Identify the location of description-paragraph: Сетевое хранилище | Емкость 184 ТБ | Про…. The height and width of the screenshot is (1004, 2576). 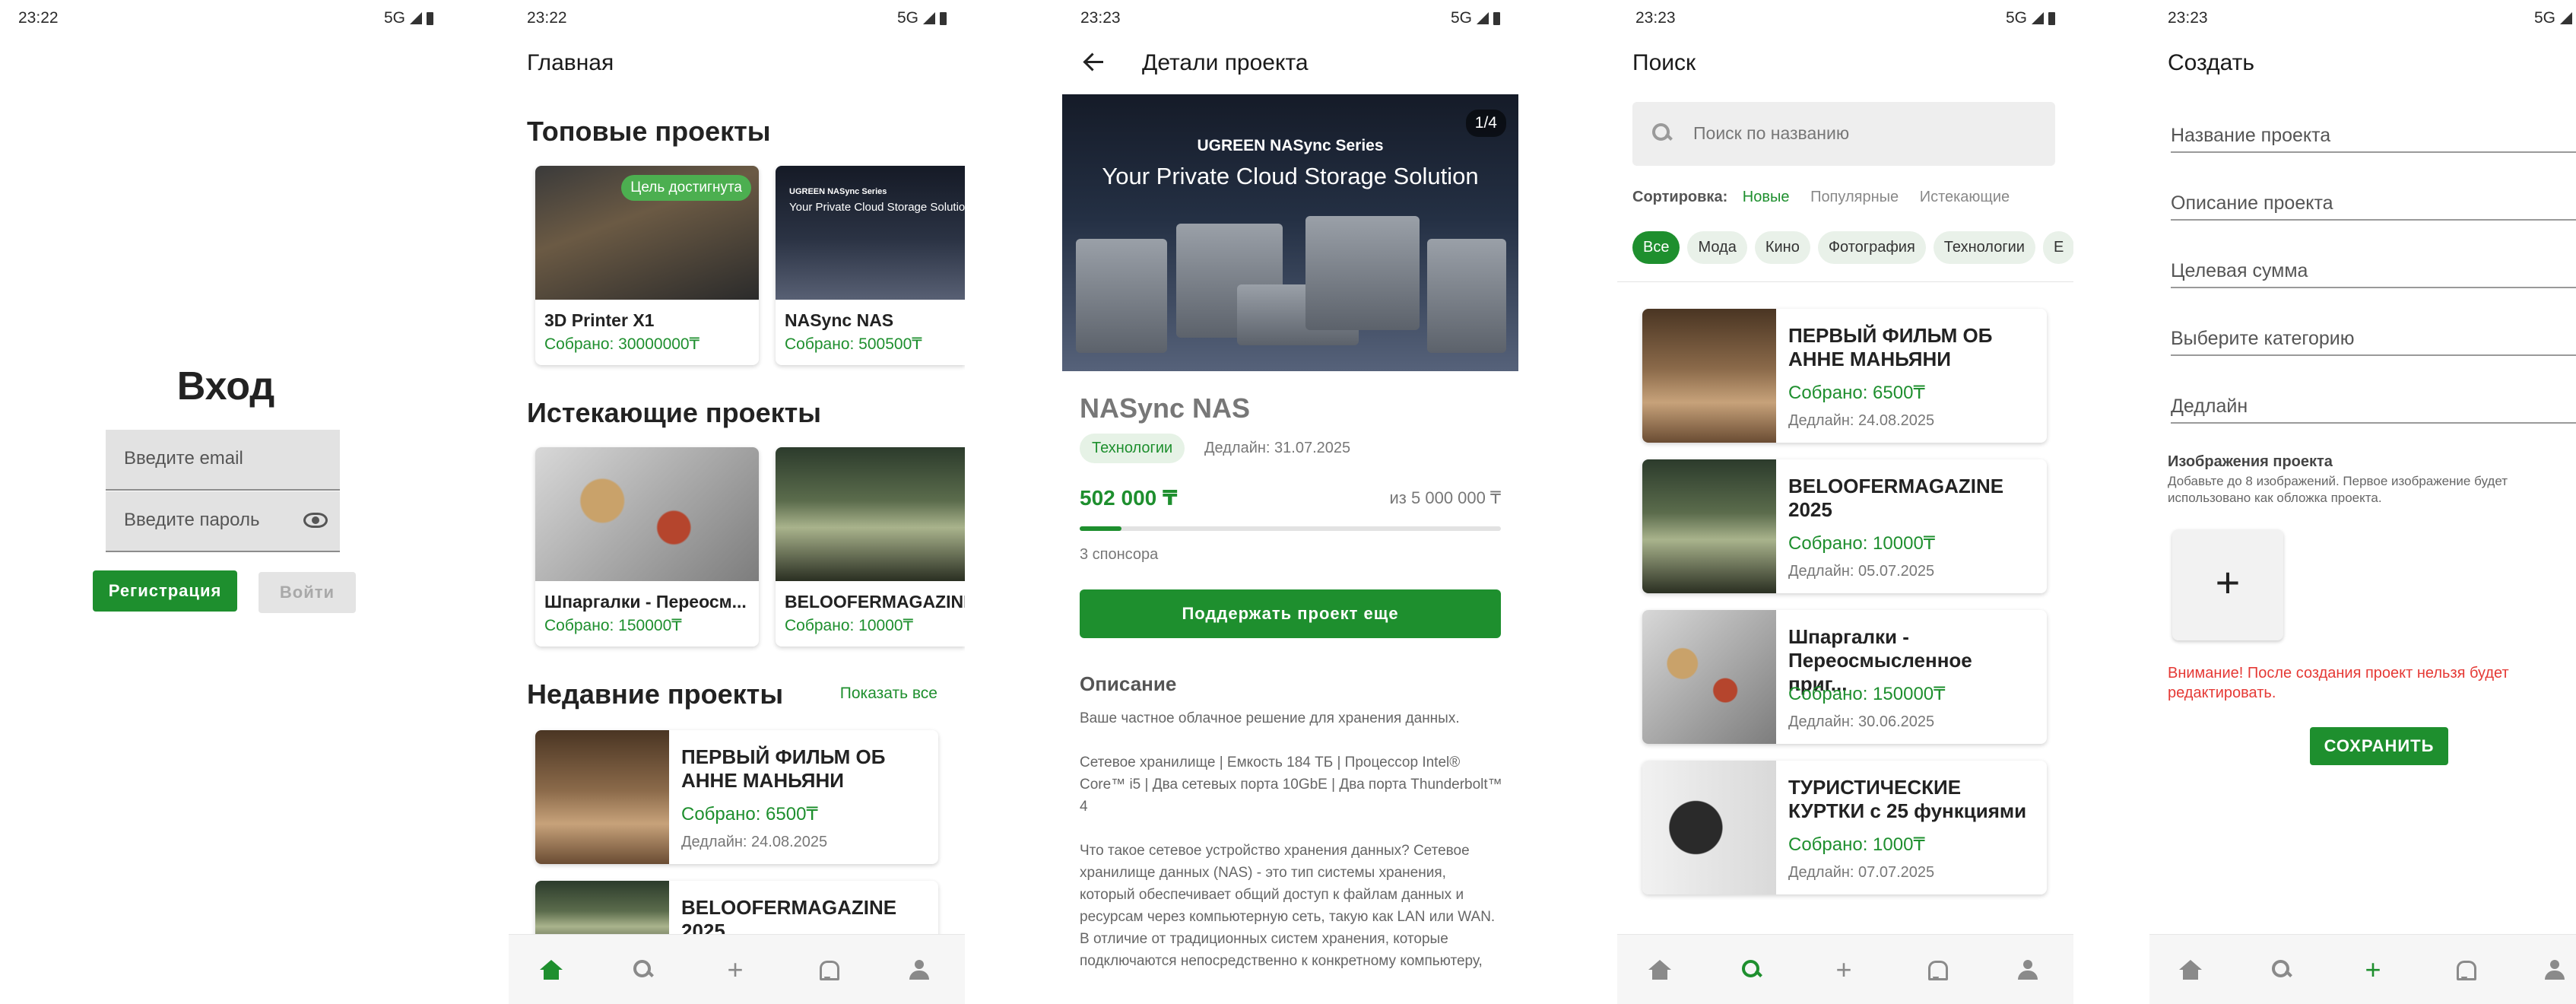
(1291, 785).